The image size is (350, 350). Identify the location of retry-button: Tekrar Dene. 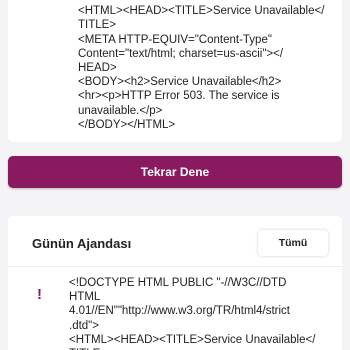
(175, 172).